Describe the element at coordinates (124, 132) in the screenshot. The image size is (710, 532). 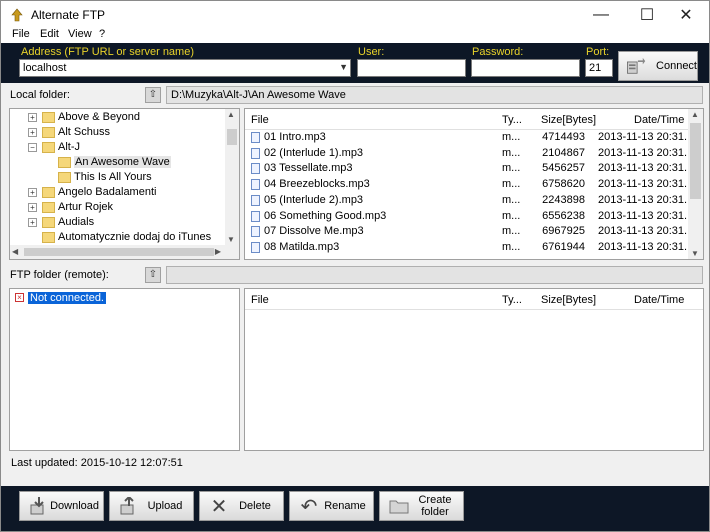
I see `tree-item: + Alt Schuss` at that location.